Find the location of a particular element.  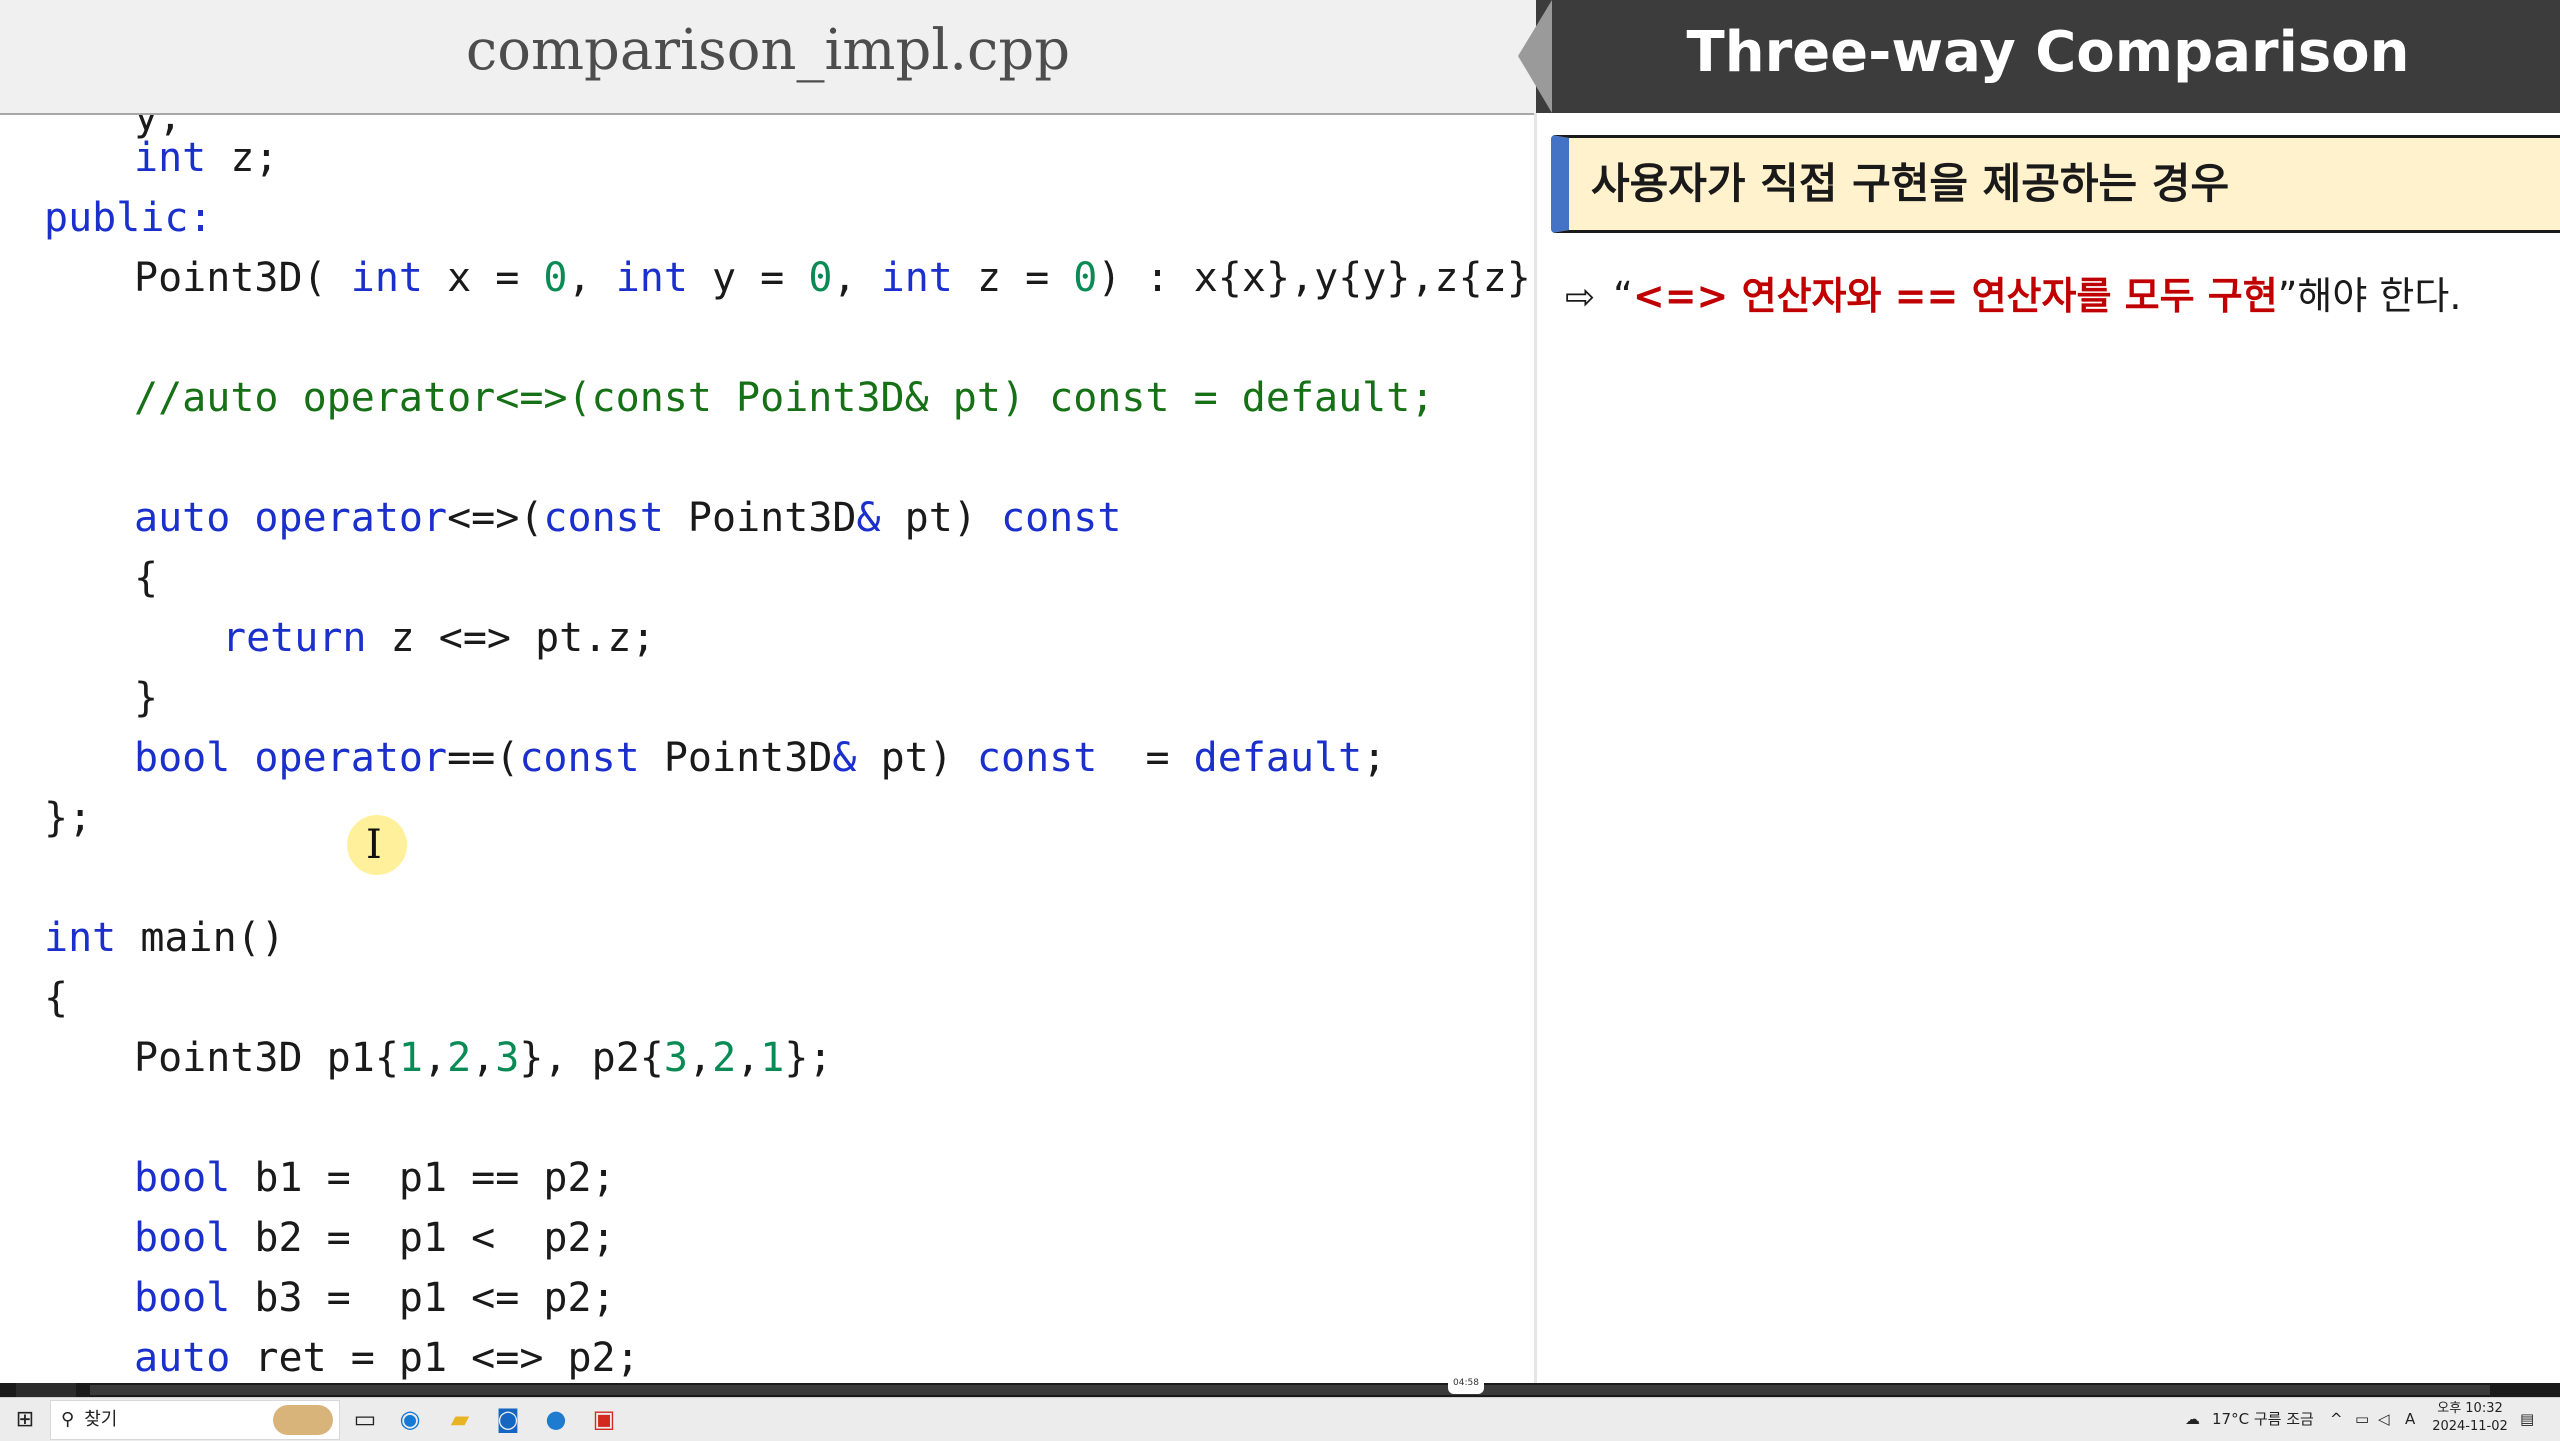

acrobat-icon: ▣ is located at coordinates (604, 1419).